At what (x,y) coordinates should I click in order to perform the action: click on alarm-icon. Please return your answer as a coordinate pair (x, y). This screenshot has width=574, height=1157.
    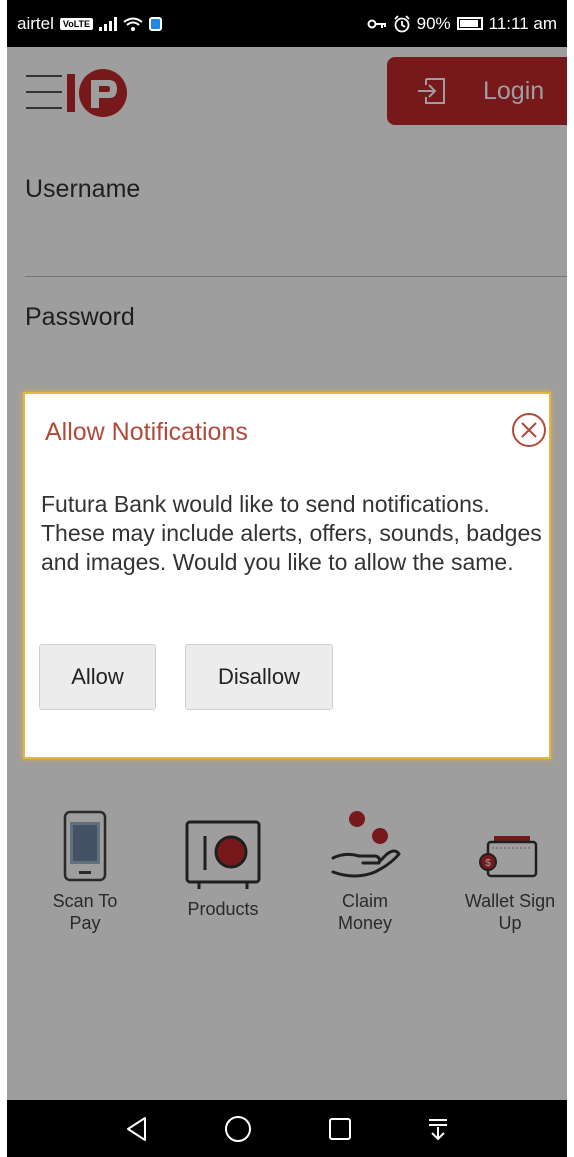
    Looking at the image, I should click on (401, 23).